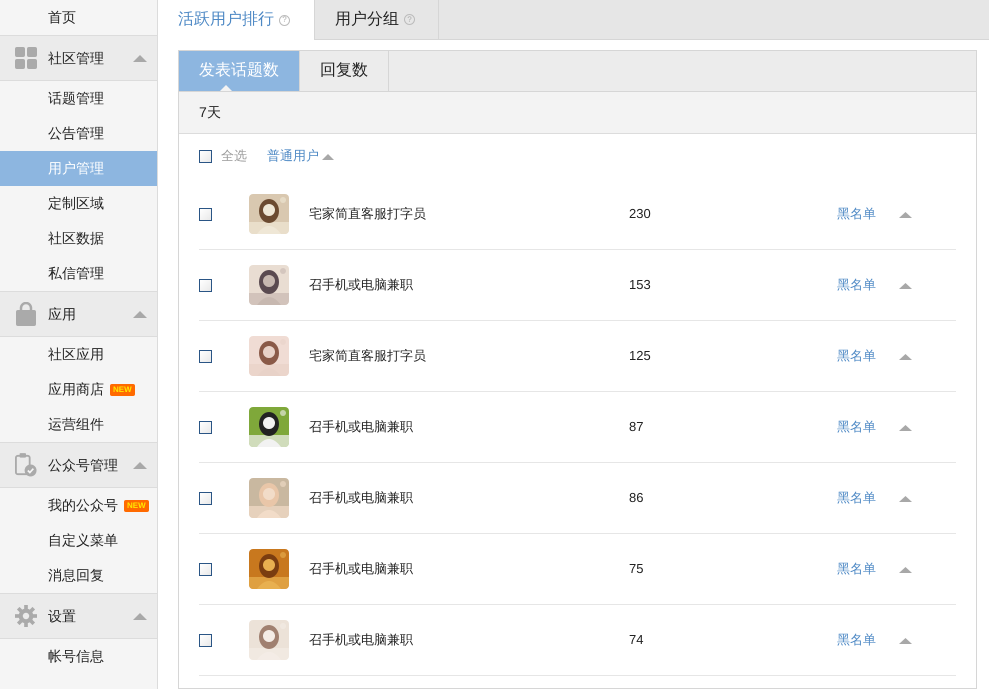 This screenshot has height=689, width=989. I want to click on sidebar-item: 应用商店 NEW, so click(78, 389).